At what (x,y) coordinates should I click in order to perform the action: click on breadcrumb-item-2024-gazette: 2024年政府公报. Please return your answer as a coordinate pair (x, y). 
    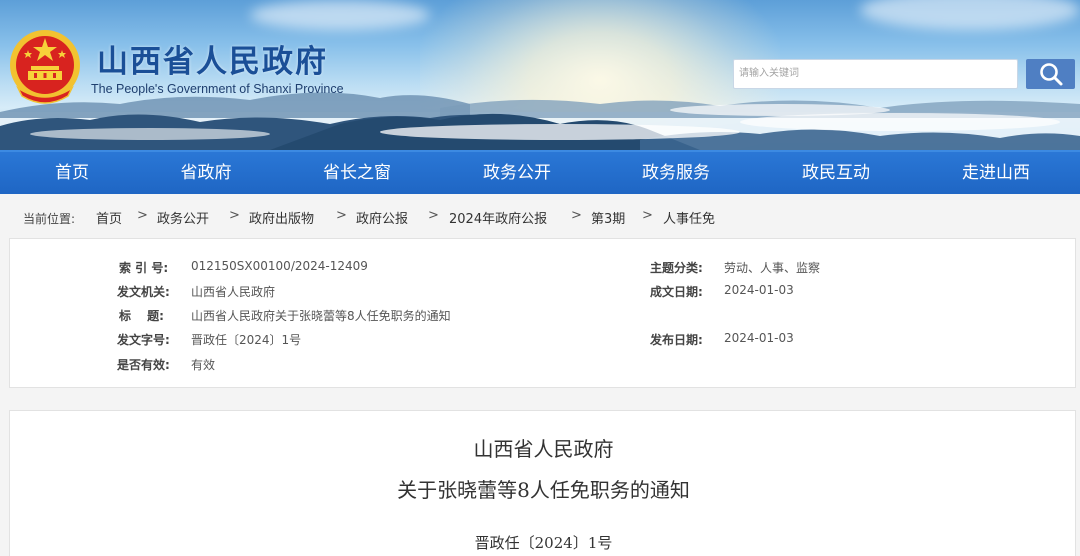
    Looking at the image, I should click on (498, 217).